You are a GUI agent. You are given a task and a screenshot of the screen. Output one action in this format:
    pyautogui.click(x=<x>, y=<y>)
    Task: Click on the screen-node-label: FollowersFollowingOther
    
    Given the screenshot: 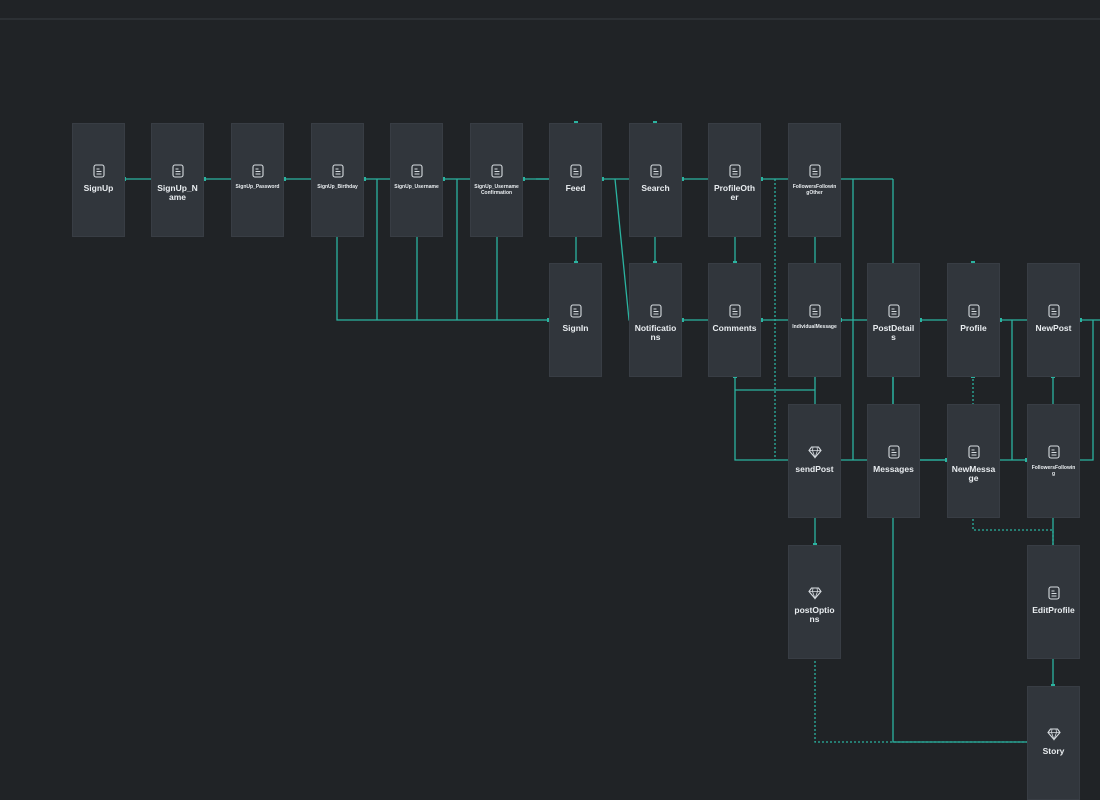 What is the action you would take?
    pyautogui.click(x=814, y=190)
    